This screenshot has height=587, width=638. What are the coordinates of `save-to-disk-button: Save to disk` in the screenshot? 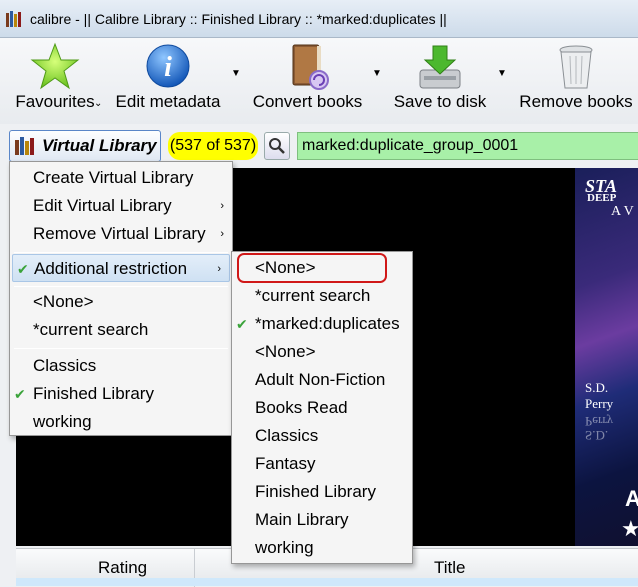 It's located at (440, 81).